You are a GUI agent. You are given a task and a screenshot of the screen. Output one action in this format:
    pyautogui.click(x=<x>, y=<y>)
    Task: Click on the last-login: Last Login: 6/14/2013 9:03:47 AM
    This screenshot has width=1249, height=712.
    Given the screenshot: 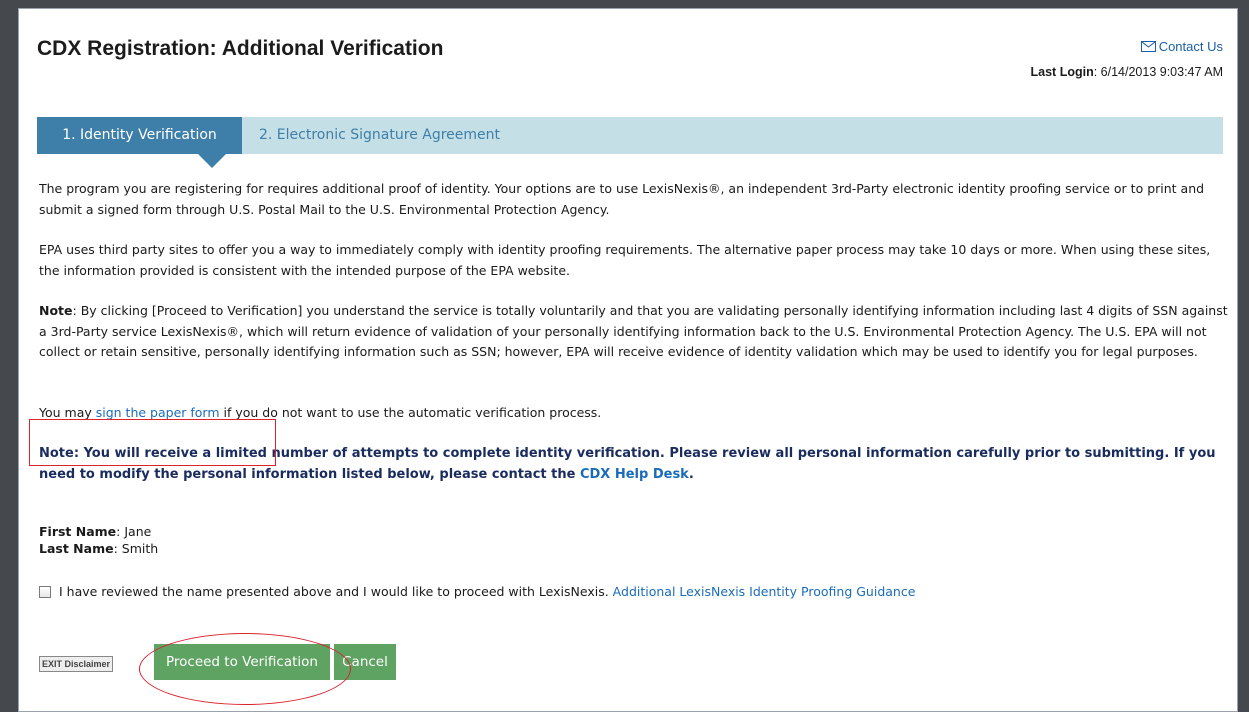 What is the action you would take?
    pyautogui.click(x=1127, y=72)
    